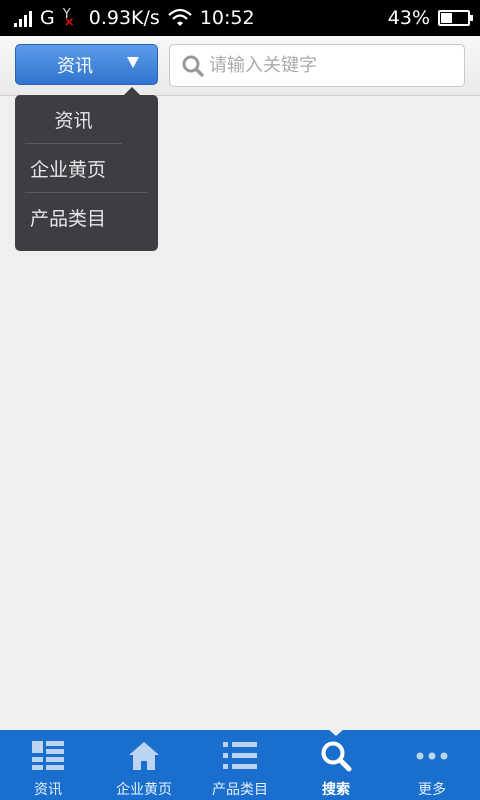 This screenshot has width=480, height=800. What do you see at coordinates (47, 18) in the screenshot?
I see `network-type: G` at bounding box center [47, 18].